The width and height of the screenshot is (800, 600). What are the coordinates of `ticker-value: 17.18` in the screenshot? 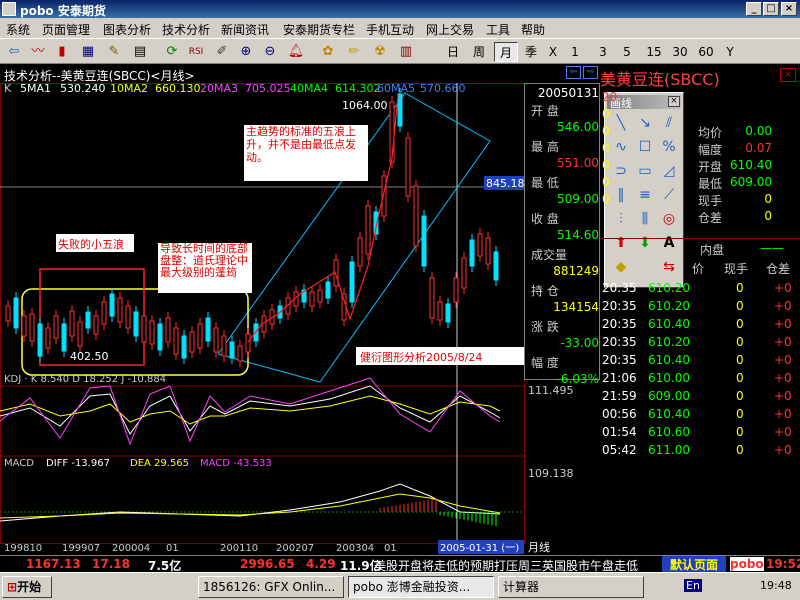 It's located at (111, 564).